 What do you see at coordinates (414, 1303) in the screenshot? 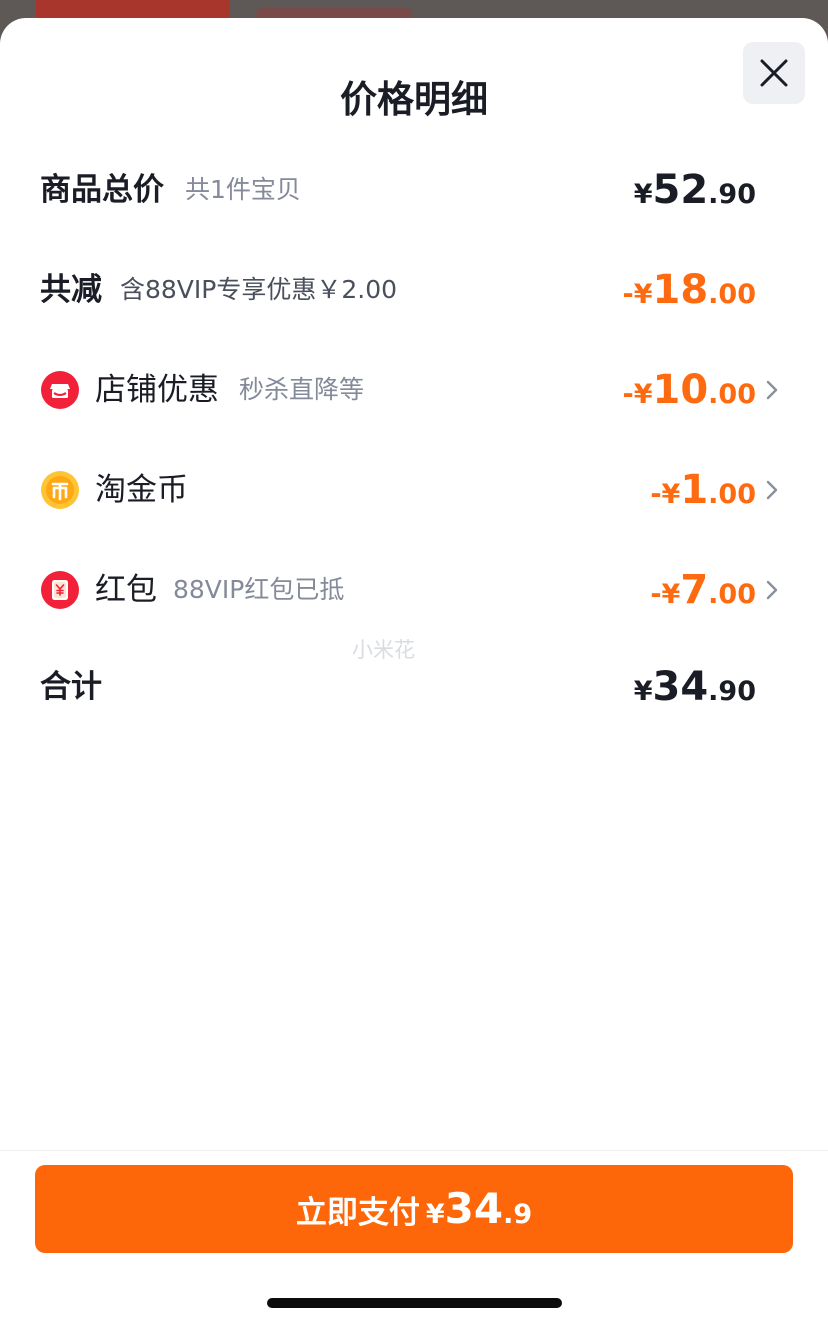
I see `home-indicator` at bounding box center [414, 1303].